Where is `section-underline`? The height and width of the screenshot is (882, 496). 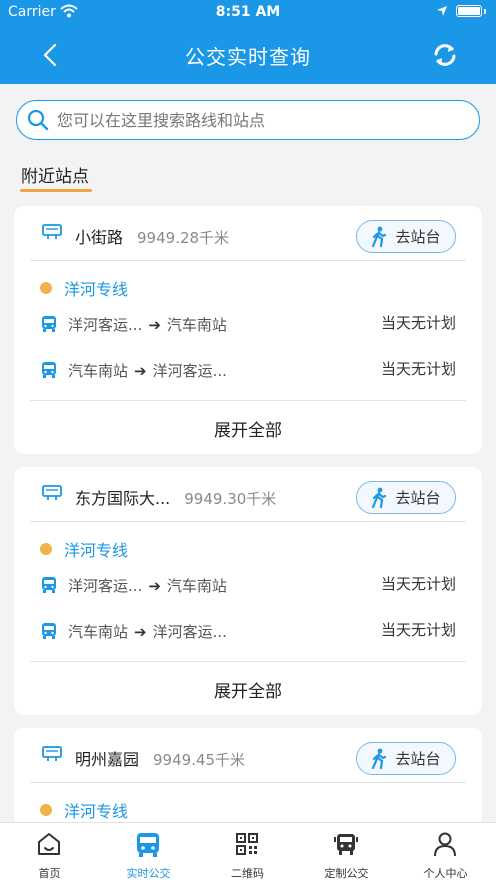
section-underline is located at coordinates (56, 190).